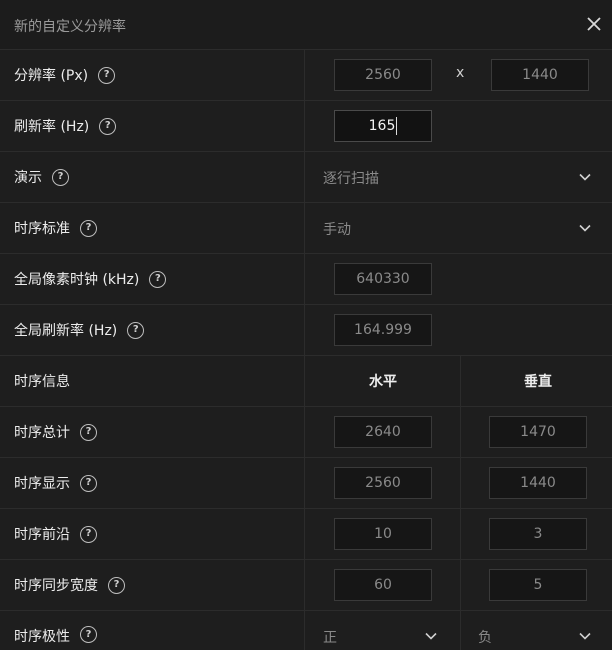 This screenshot has height=650, width=612. I want to click on sync-width-horizontal-field: 60, so click(383, 585).